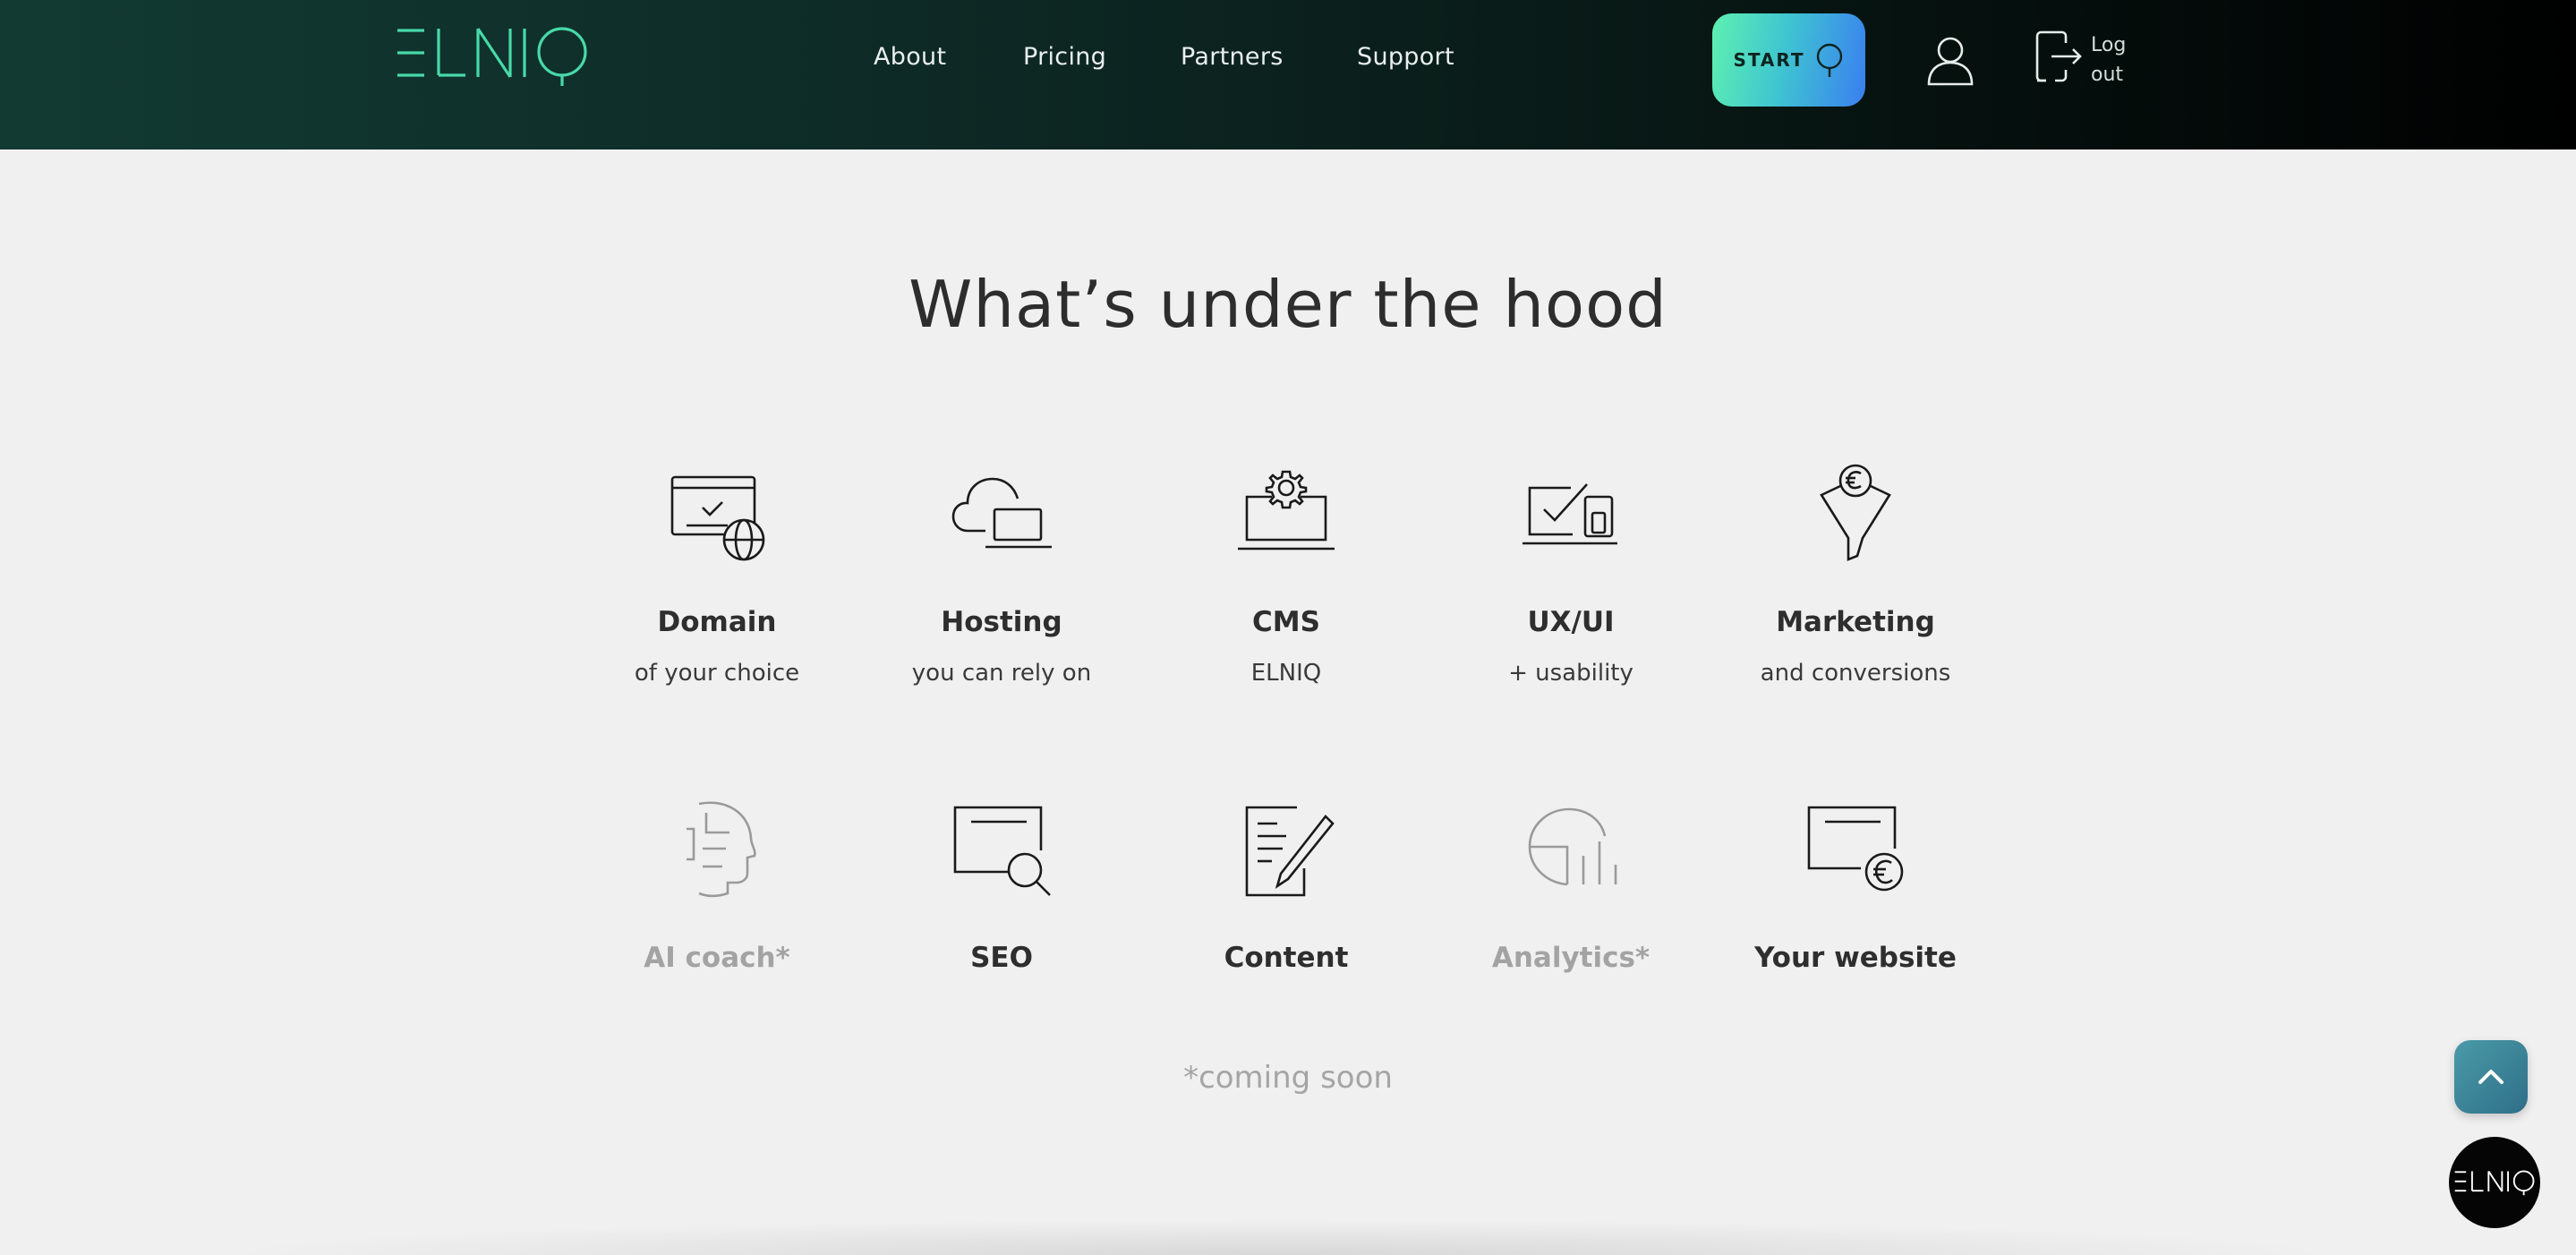 The height and width of the screenshot is (1255, 2576). I want to click on feature-subtitle: you can rely on, so click(1001, 673).